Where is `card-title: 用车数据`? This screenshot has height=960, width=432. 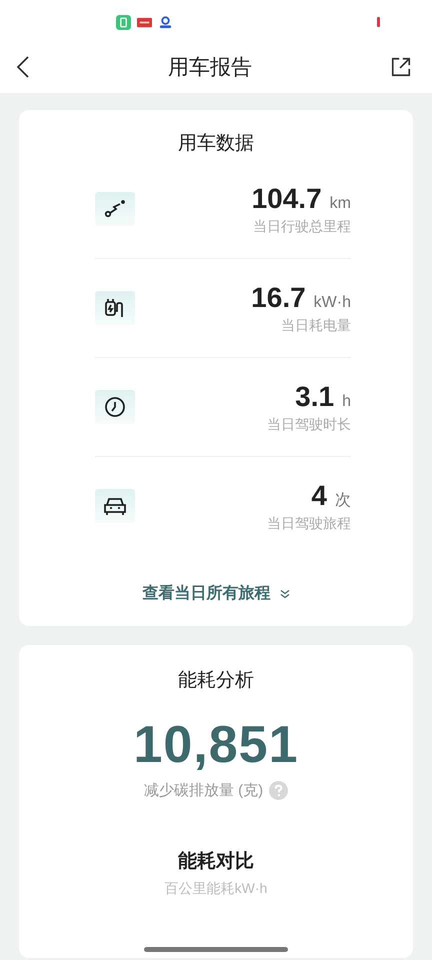
card-title: 用车数据 is located at coordinates (216, 144).